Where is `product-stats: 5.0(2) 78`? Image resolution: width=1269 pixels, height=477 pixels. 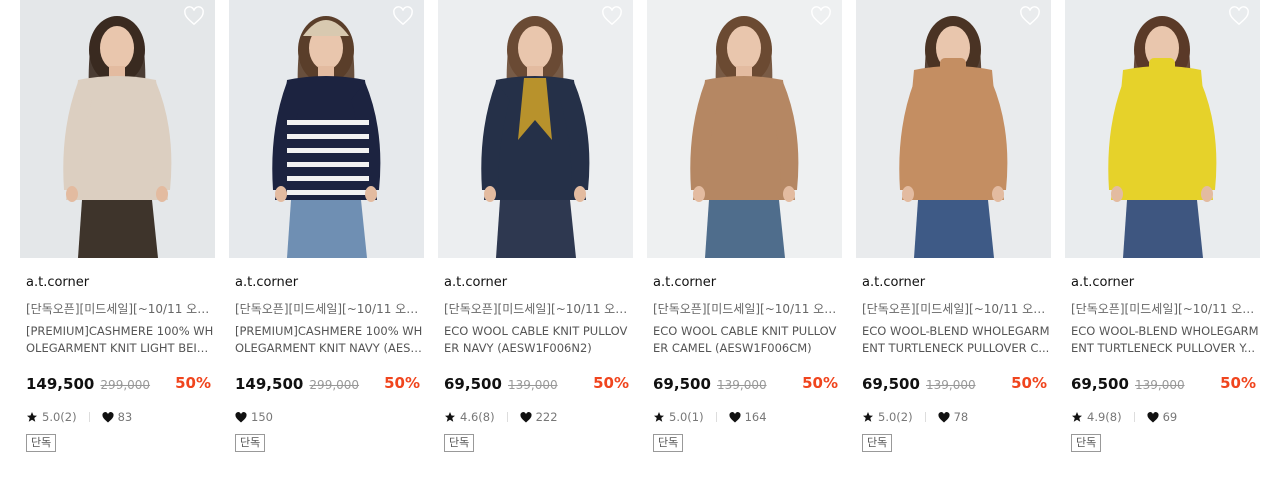 product-stats: 5.0(2) 78 is located at coordinates (915, 417).